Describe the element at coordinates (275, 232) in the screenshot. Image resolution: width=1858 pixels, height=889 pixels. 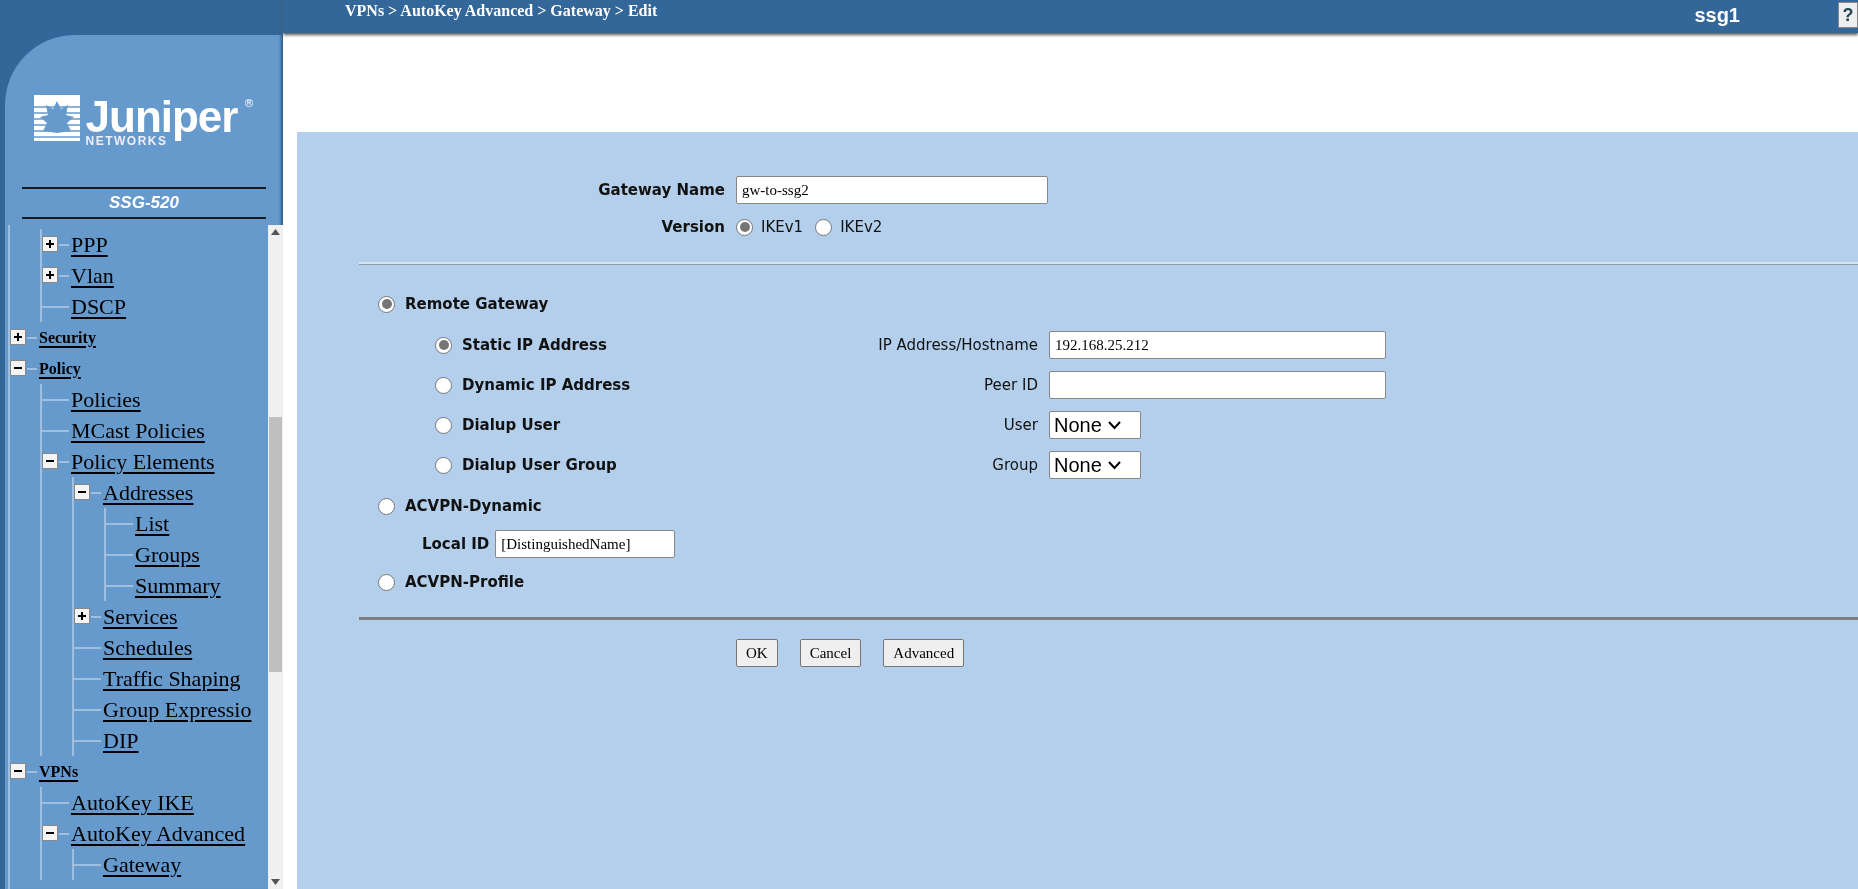
I see `scroll-up-icon` at that location.